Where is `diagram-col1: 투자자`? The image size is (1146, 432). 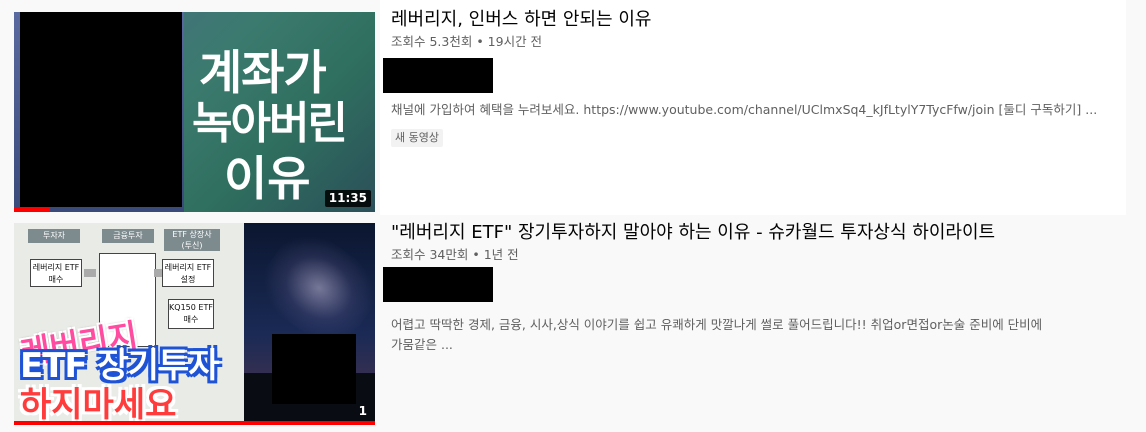 diagram-col1: 투자자 is located at coordinates (54, 236).